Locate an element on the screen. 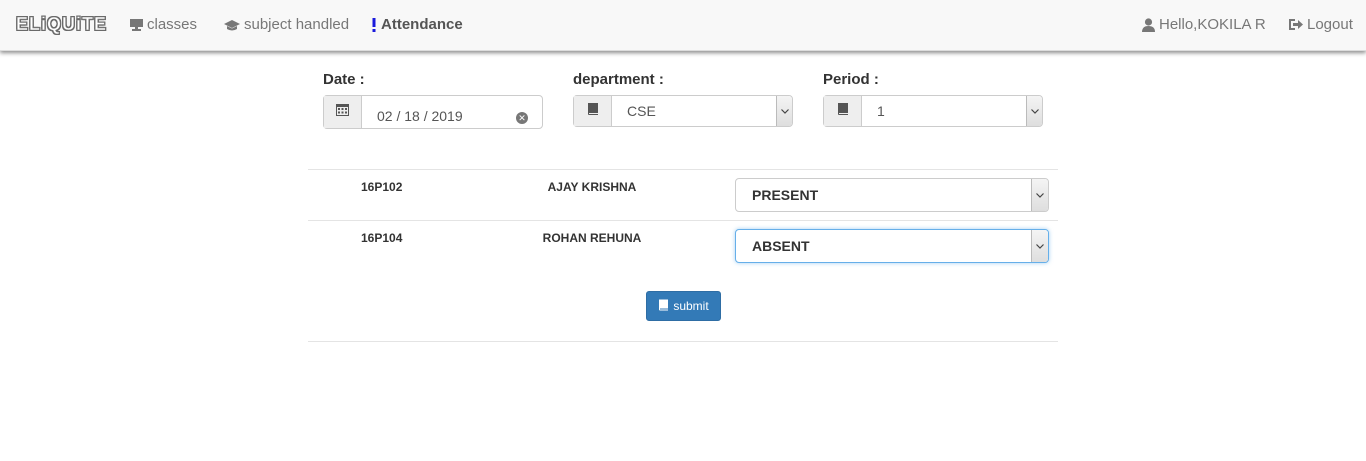  period-select-group: 1 is located at coordinates (933, 111).